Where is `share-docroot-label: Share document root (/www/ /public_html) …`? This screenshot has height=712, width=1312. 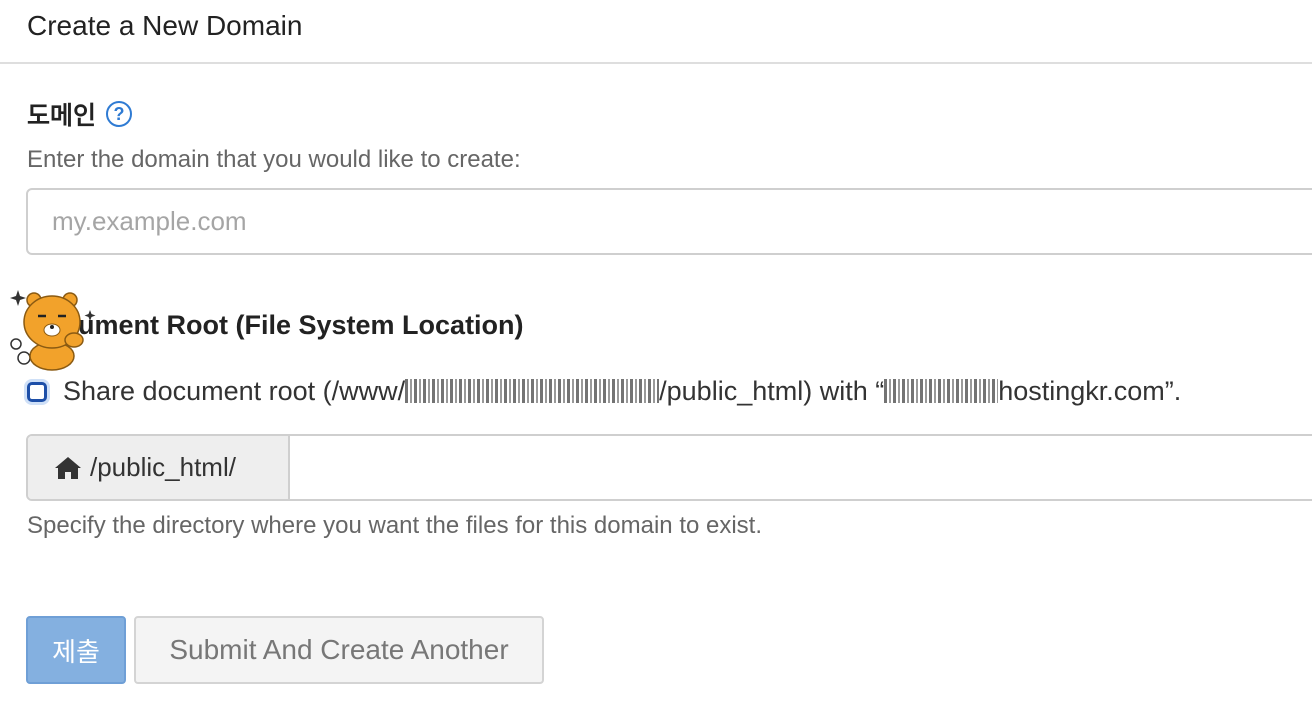
share-docroot-label: Share document root (/www/ /public_html) … is located at coordinates (622, 391).